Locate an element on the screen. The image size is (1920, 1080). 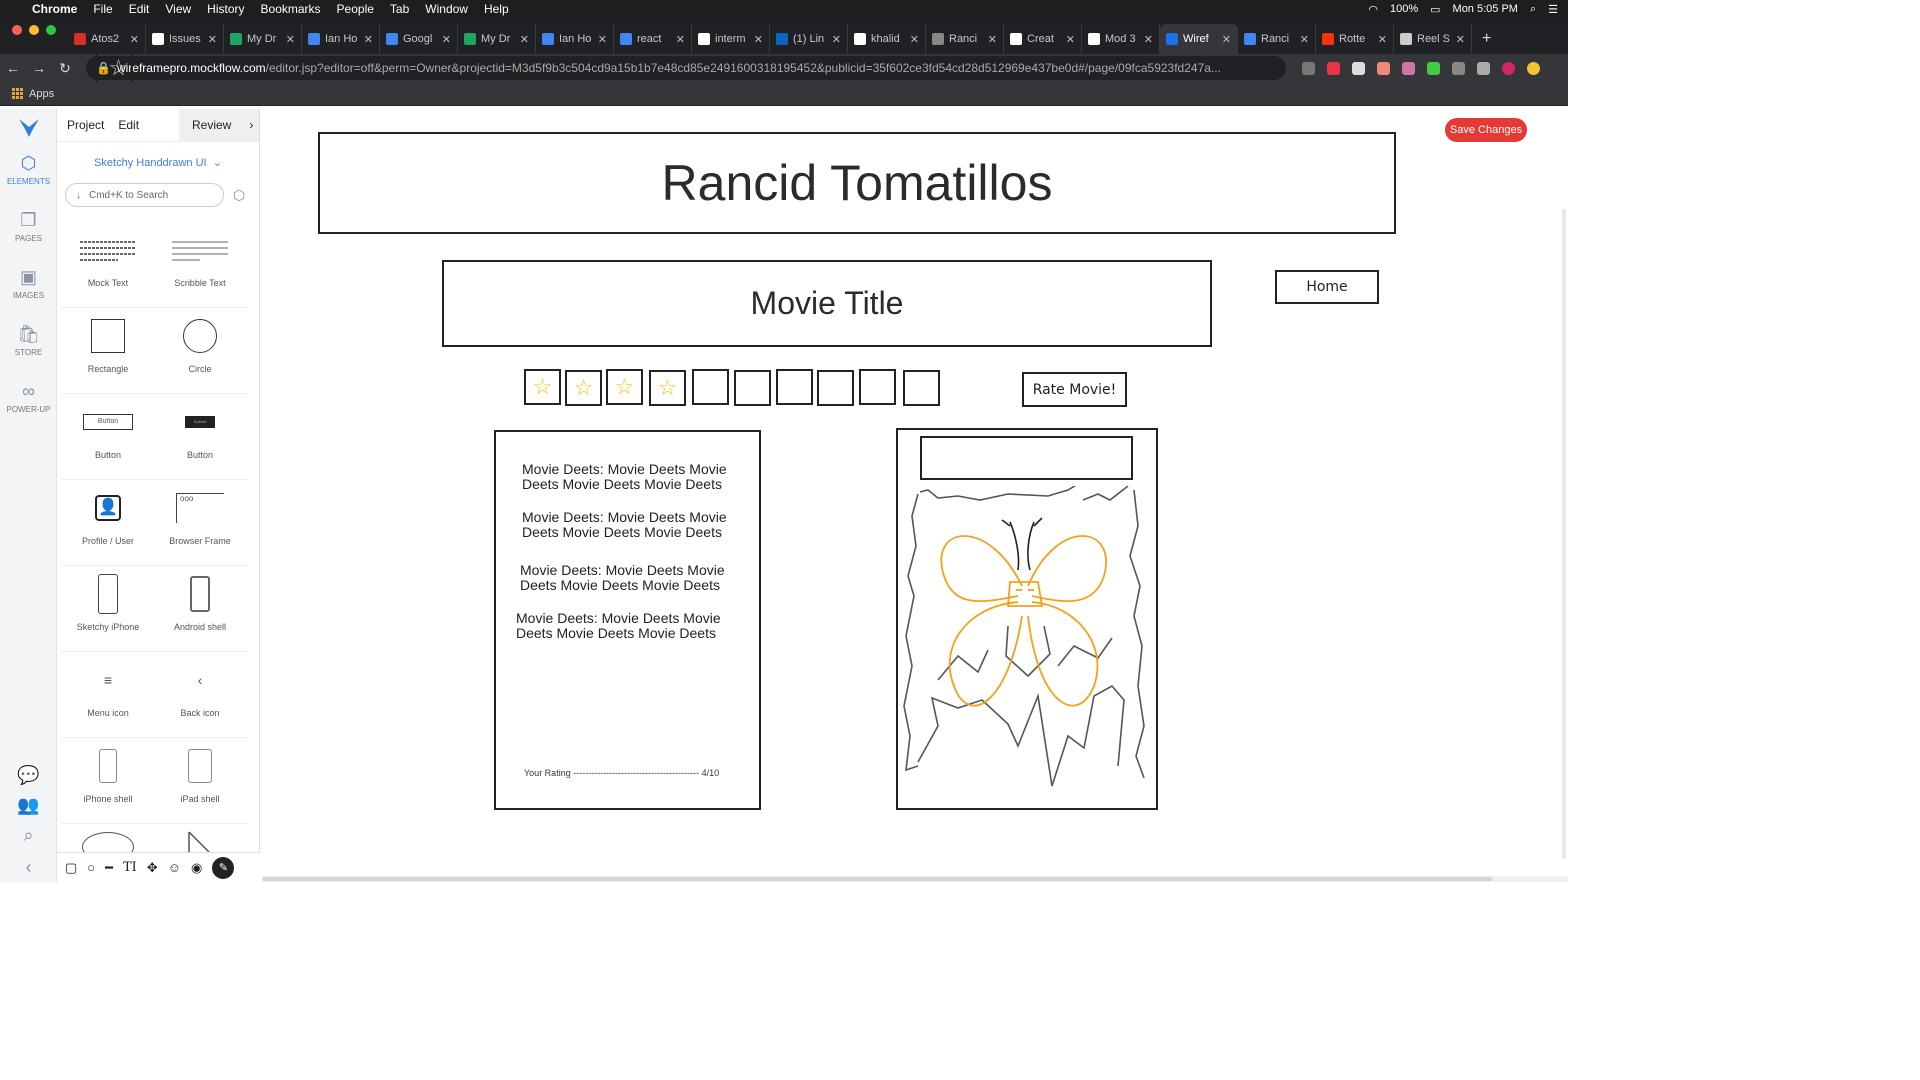
save-changes-button: Save Changes is located at coordinates (1486, 130).